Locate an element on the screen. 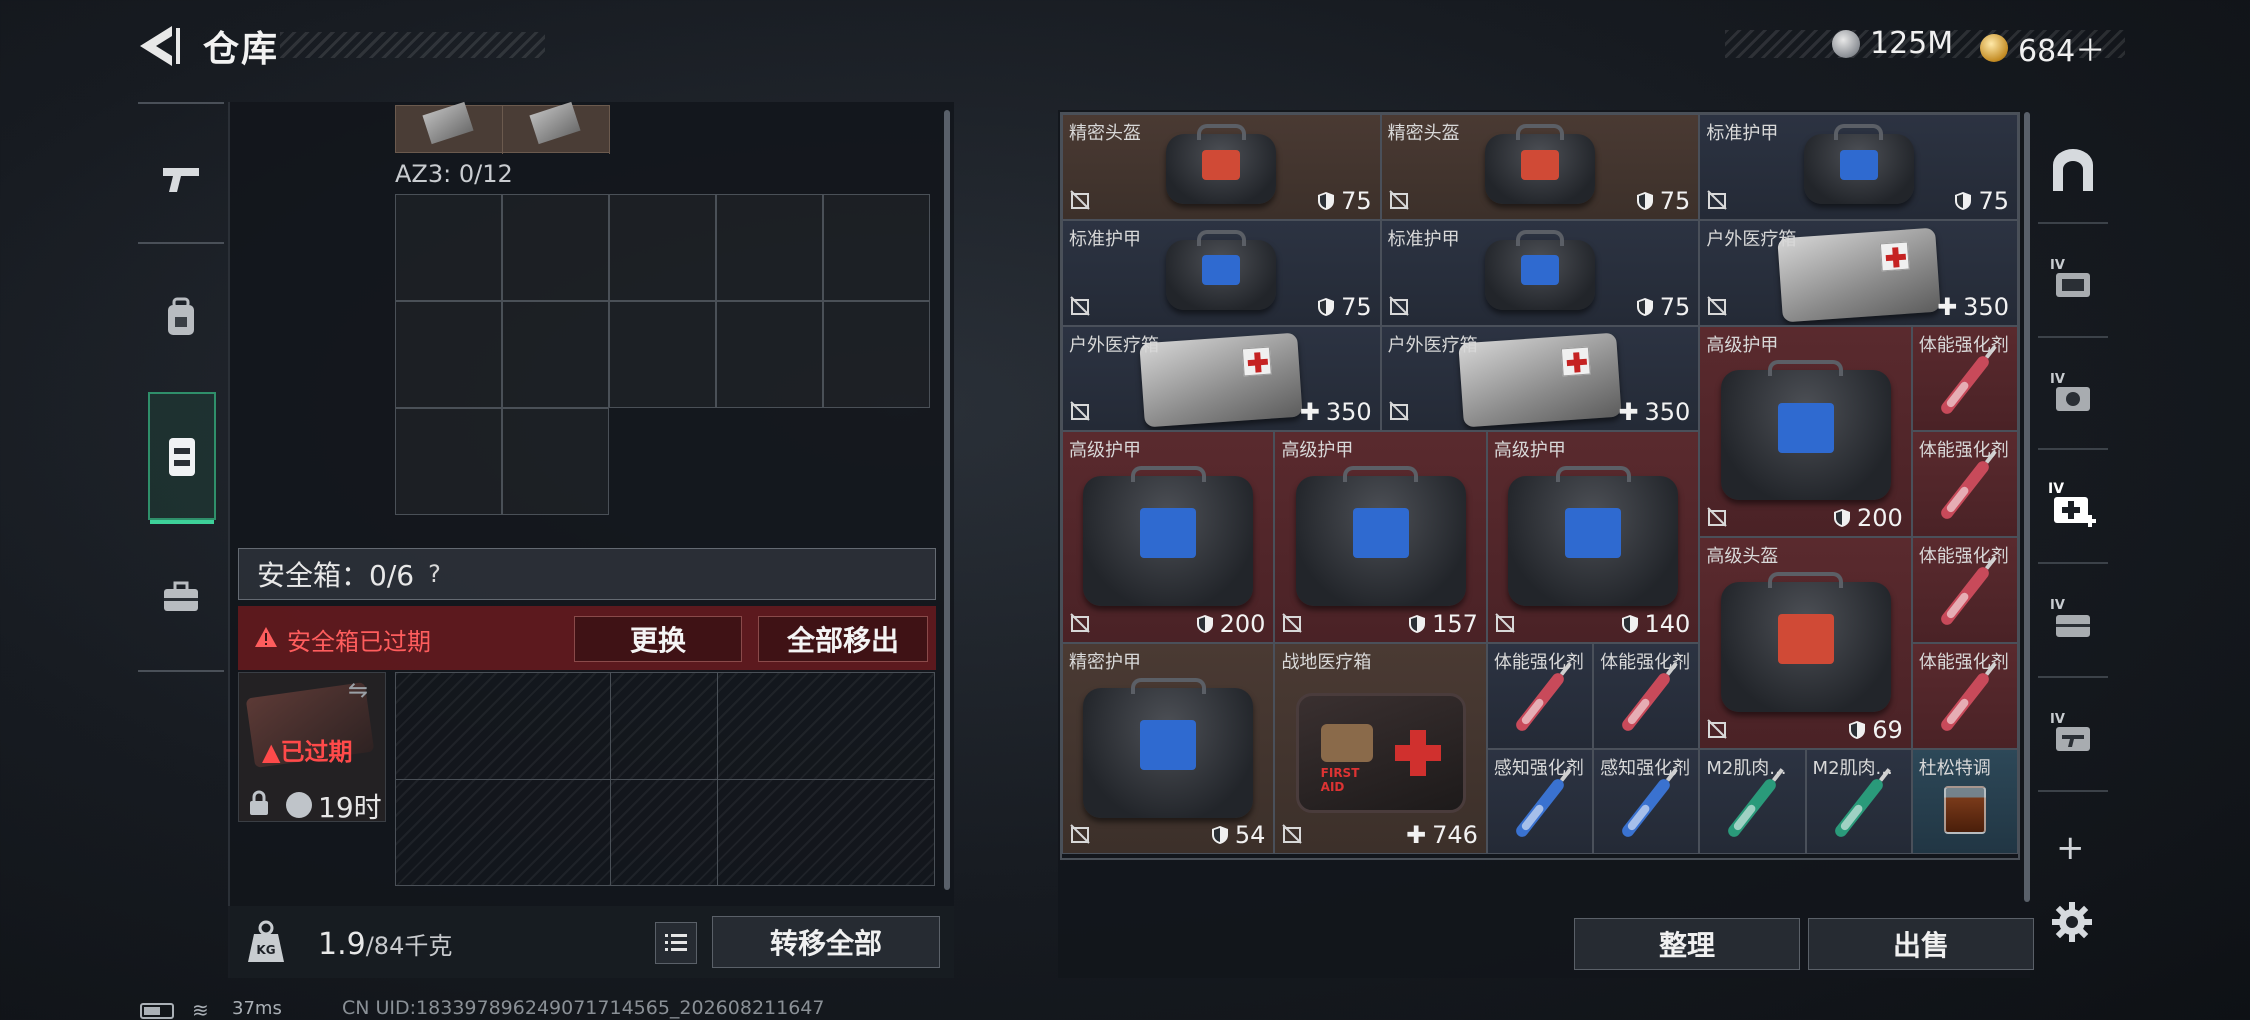  gear-icon is located at coordinates (2072, 922).